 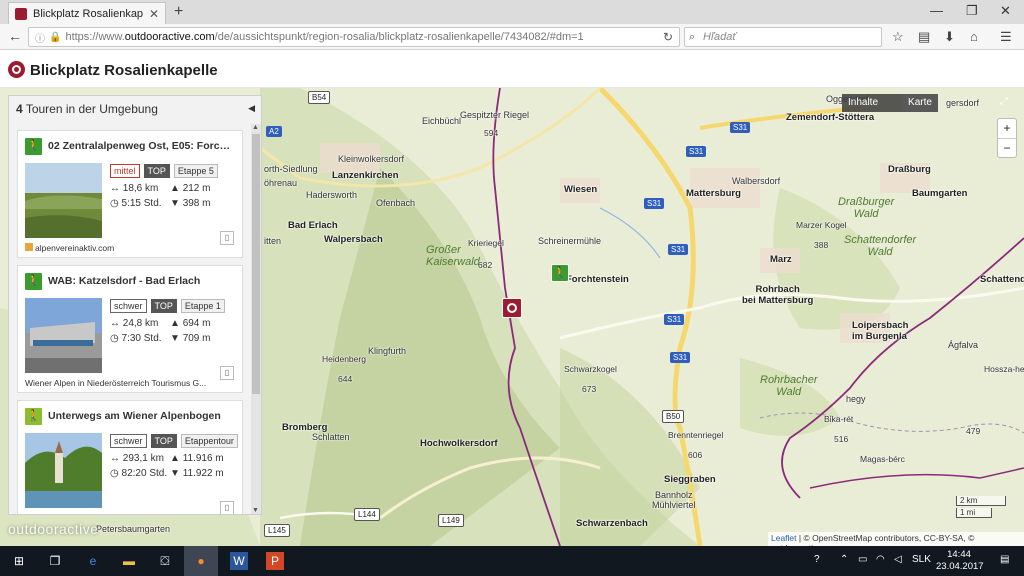 I want to click on download-icon: ⬇, so click(x=949, y=37).